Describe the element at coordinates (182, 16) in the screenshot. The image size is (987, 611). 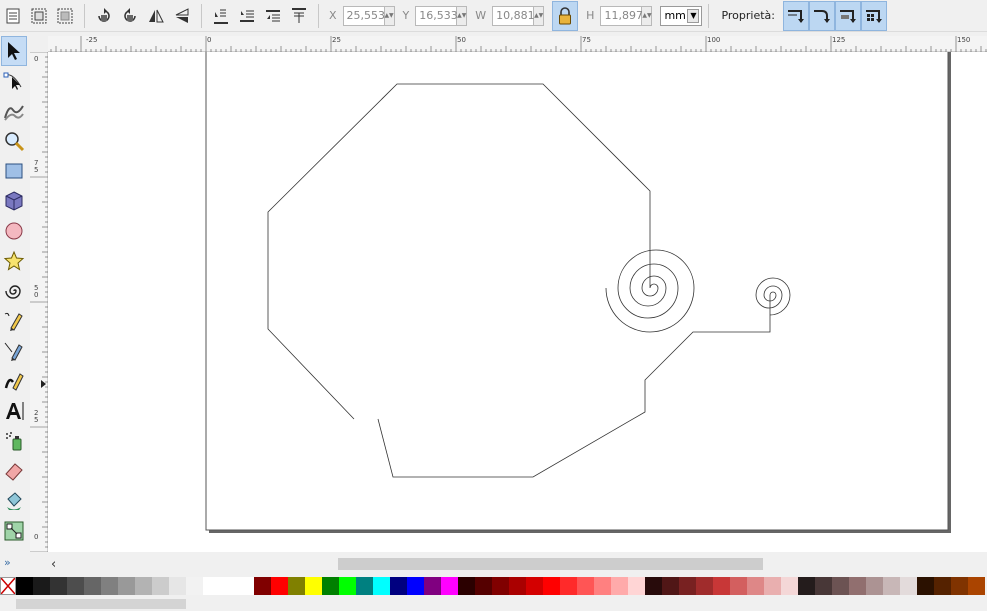
I see `flip-vertical-icon` at that location.